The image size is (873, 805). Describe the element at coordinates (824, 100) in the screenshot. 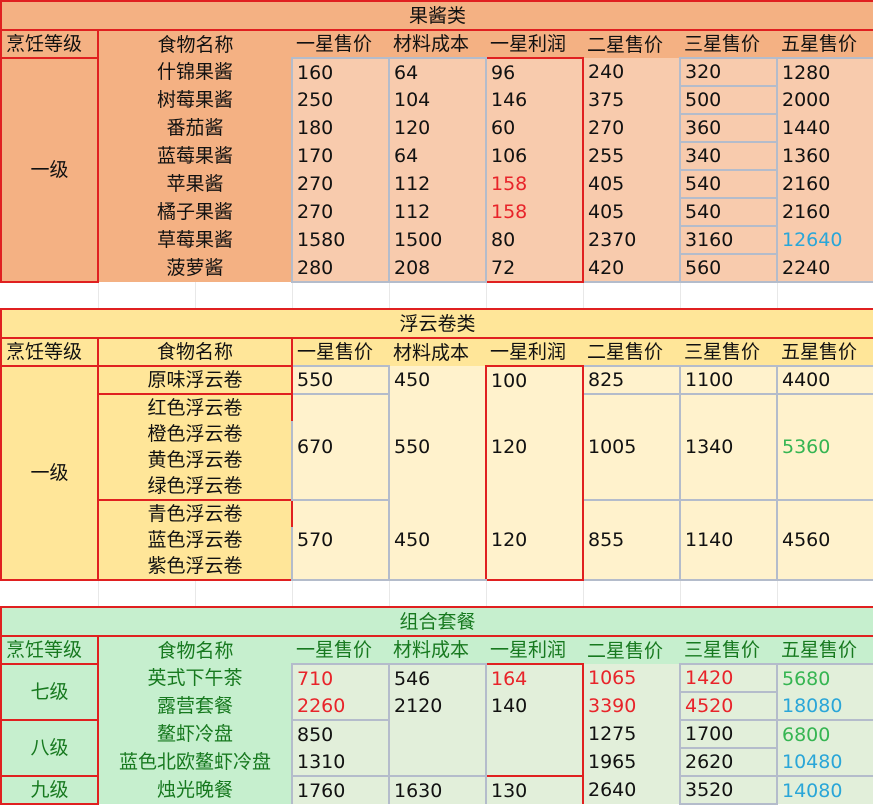

I see `price5-cell: 2000` at that location.